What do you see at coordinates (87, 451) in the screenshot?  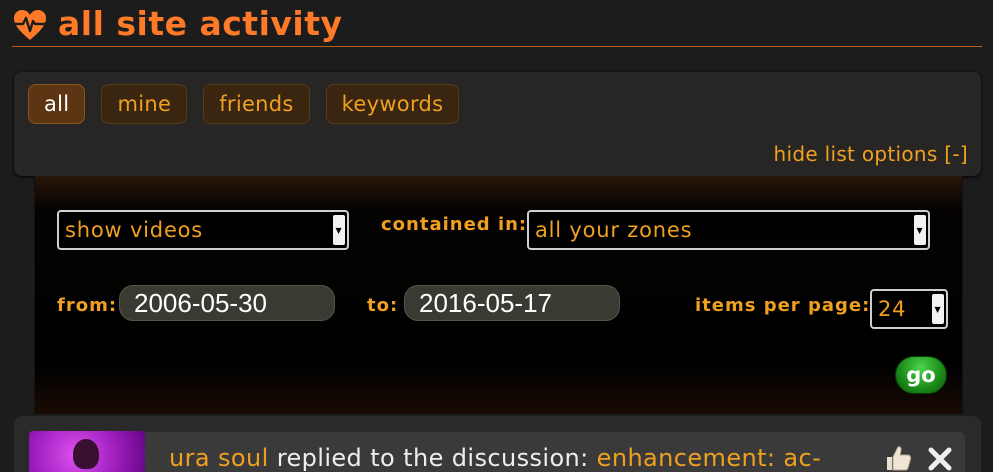 I see `avatar` at bounding box center [87, 451].